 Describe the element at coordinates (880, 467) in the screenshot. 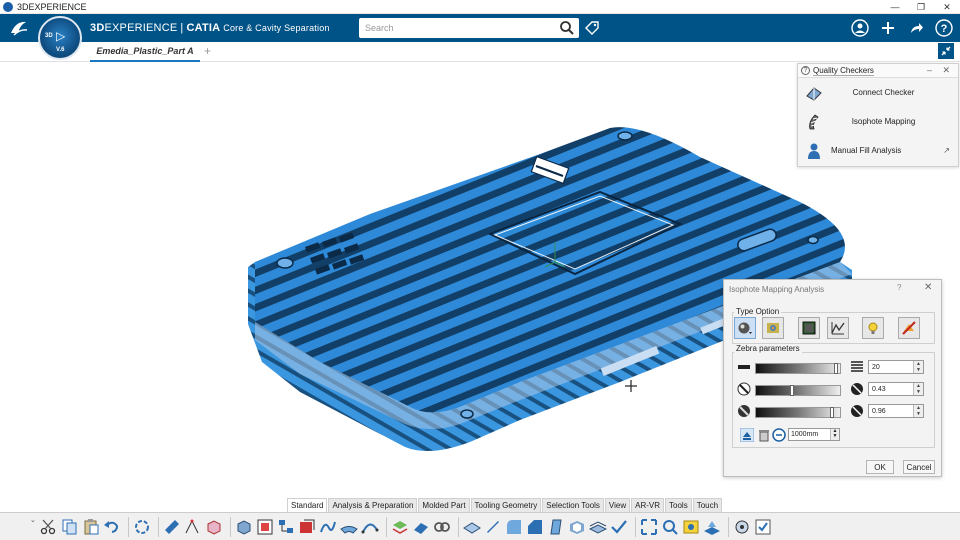

I see `ok-button: OK` at that location.